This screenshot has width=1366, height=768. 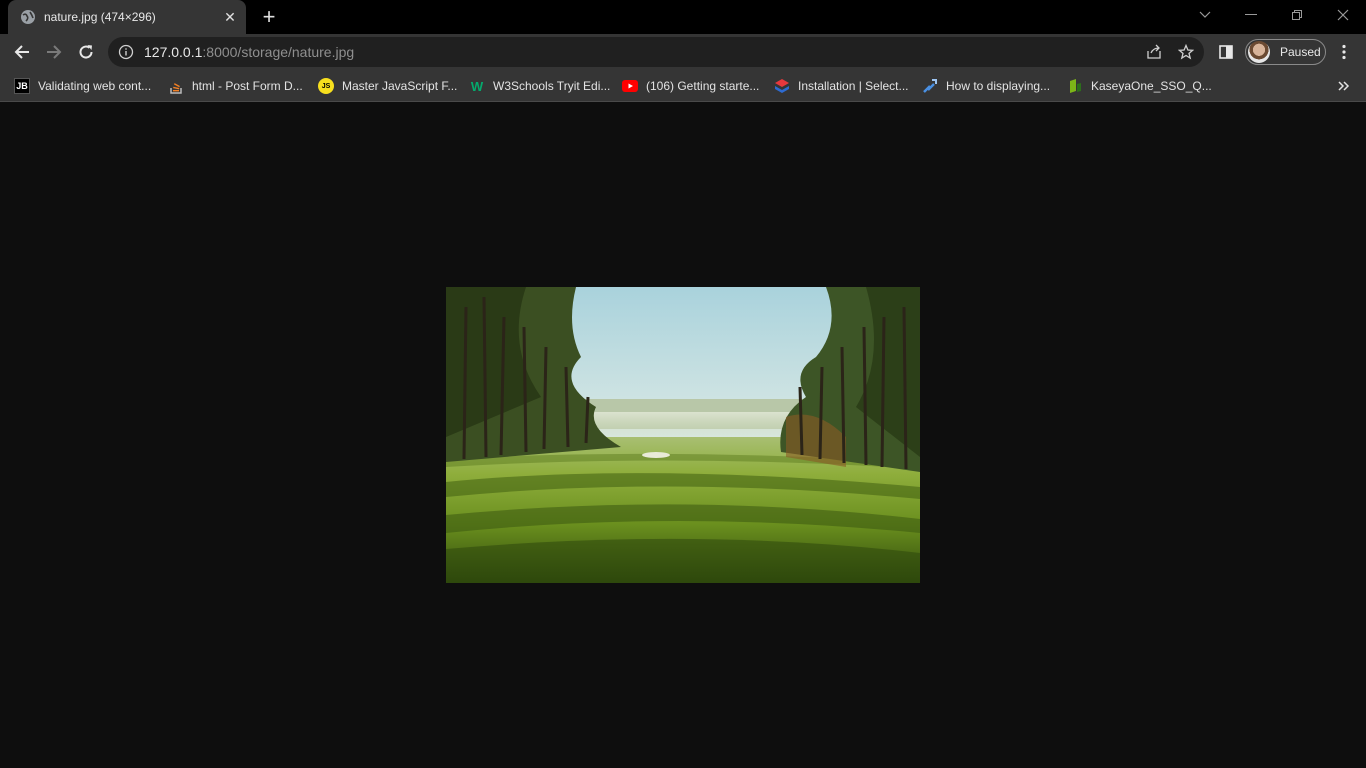 What do you see at coordinates (176, 86) in the screenshot?
I see `stackoverflow-icon` at bounding box center [176, 86].